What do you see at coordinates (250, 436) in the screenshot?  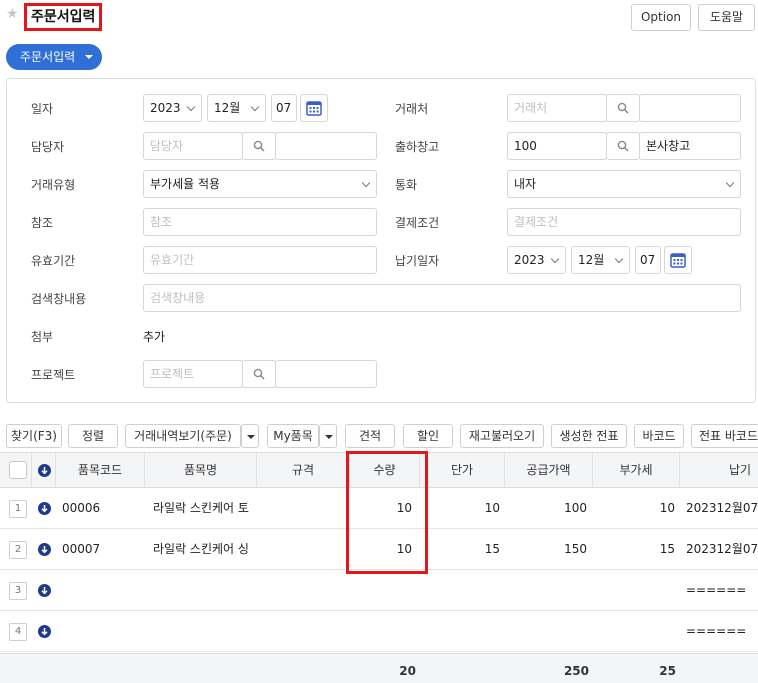 I see `trade-history-dropdown` at bounding box center [250, 436].